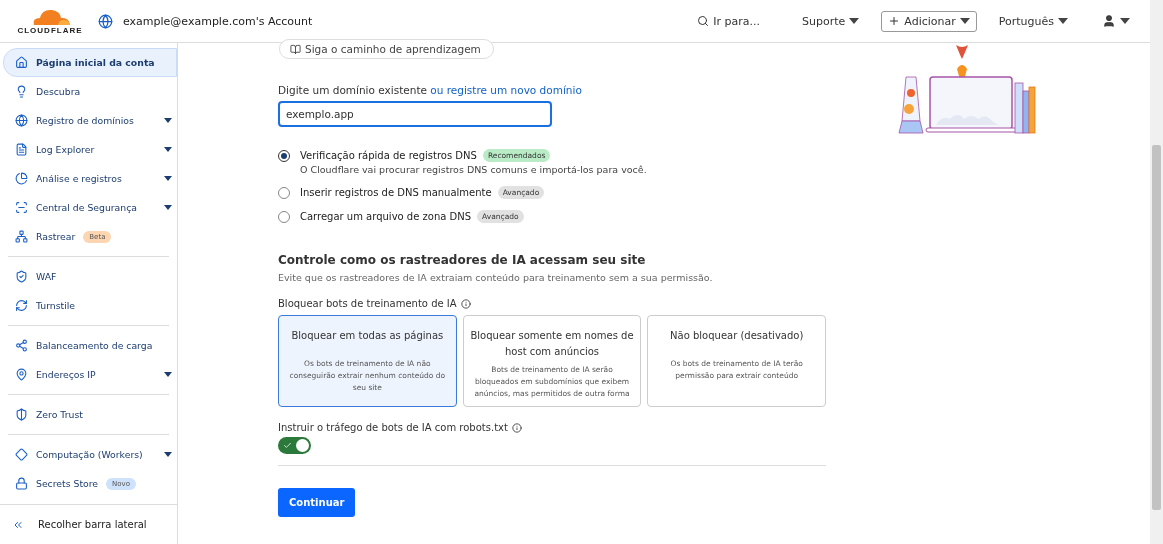  I want to click on sidebar-item: Log Explorer, so click(90, 149).